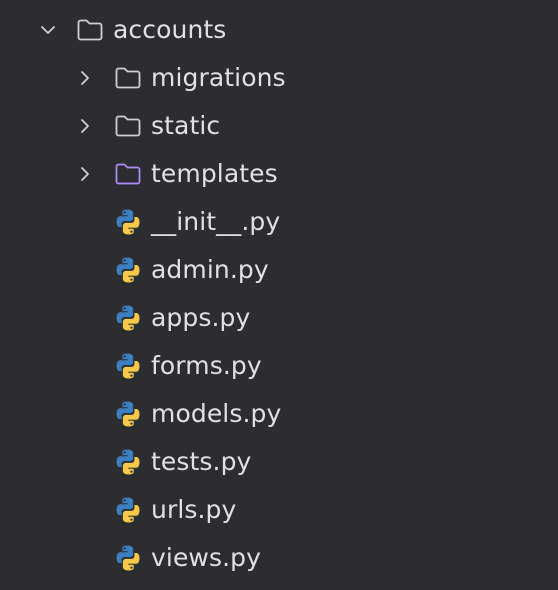  I want to click on tree-node-forms-py: forms.py, so click(279, 366).